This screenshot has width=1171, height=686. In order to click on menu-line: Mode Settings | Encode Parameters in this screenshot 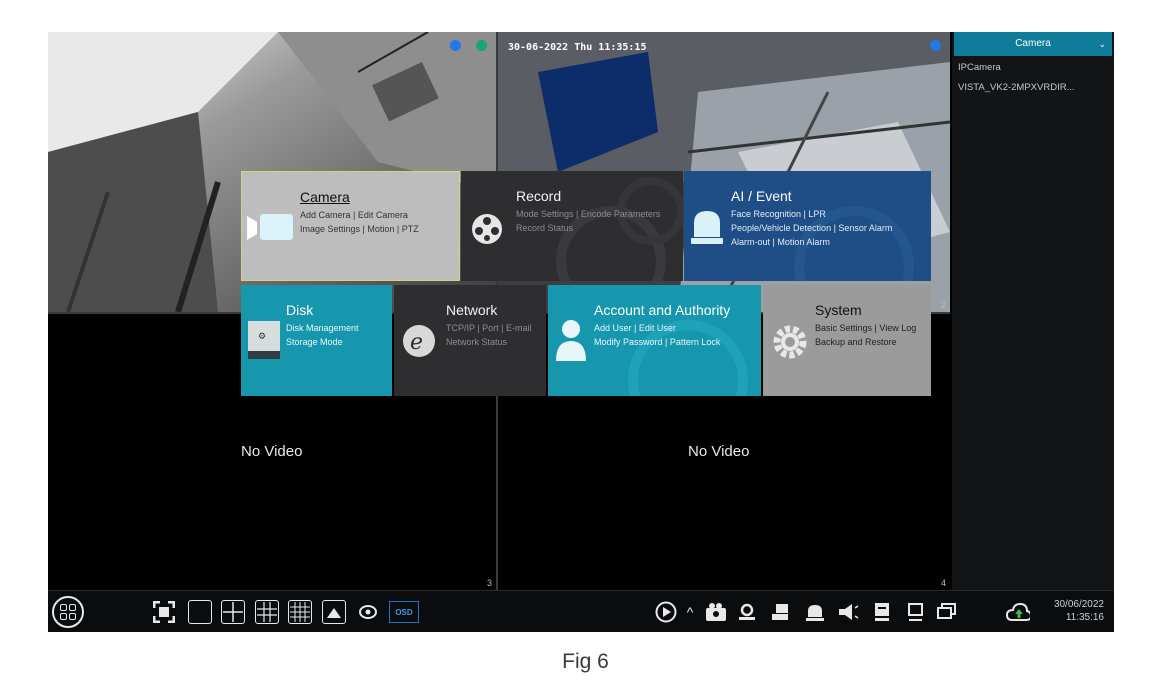, I will do `click(588, 214)`.